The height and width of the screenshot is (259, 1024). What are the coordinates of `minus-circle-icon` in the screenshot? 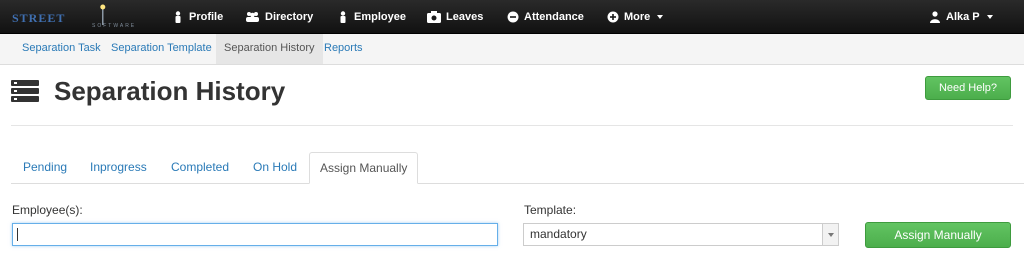 It's located at (513, 17).